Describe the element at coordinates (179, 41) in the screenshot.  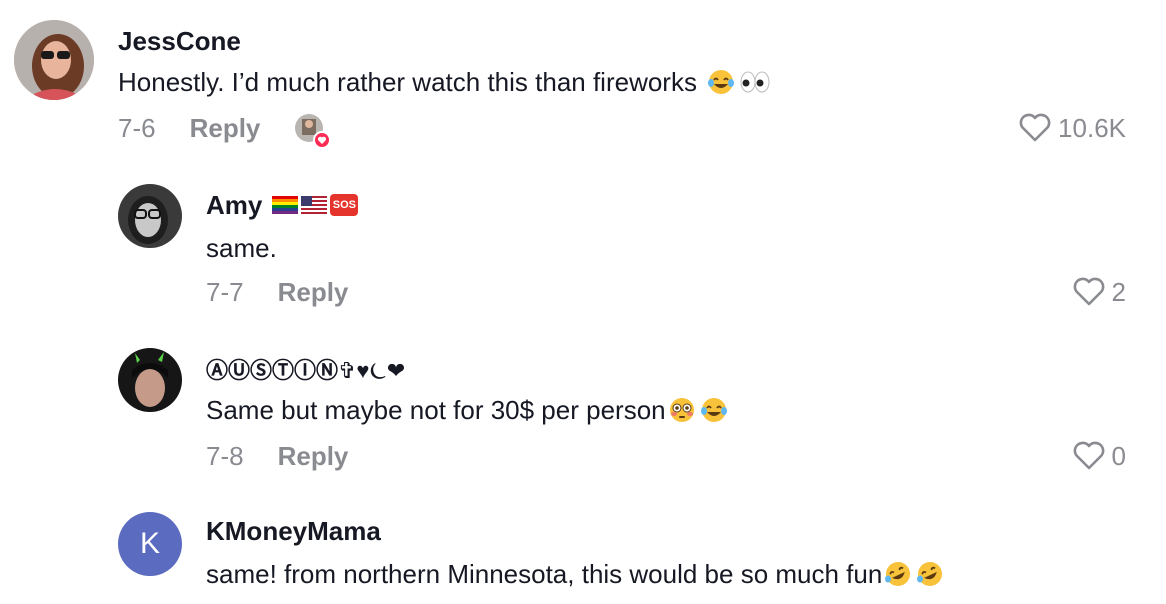
I see `username: JessCone` at that location.